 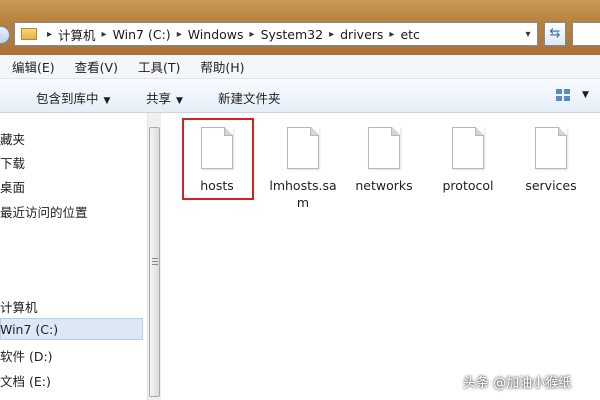 What do you see at coordinates (26, 355) in the screenshot?
I see `sidebar-item-d-drive: 软件 (D:)` at bounding box center [26, 355].